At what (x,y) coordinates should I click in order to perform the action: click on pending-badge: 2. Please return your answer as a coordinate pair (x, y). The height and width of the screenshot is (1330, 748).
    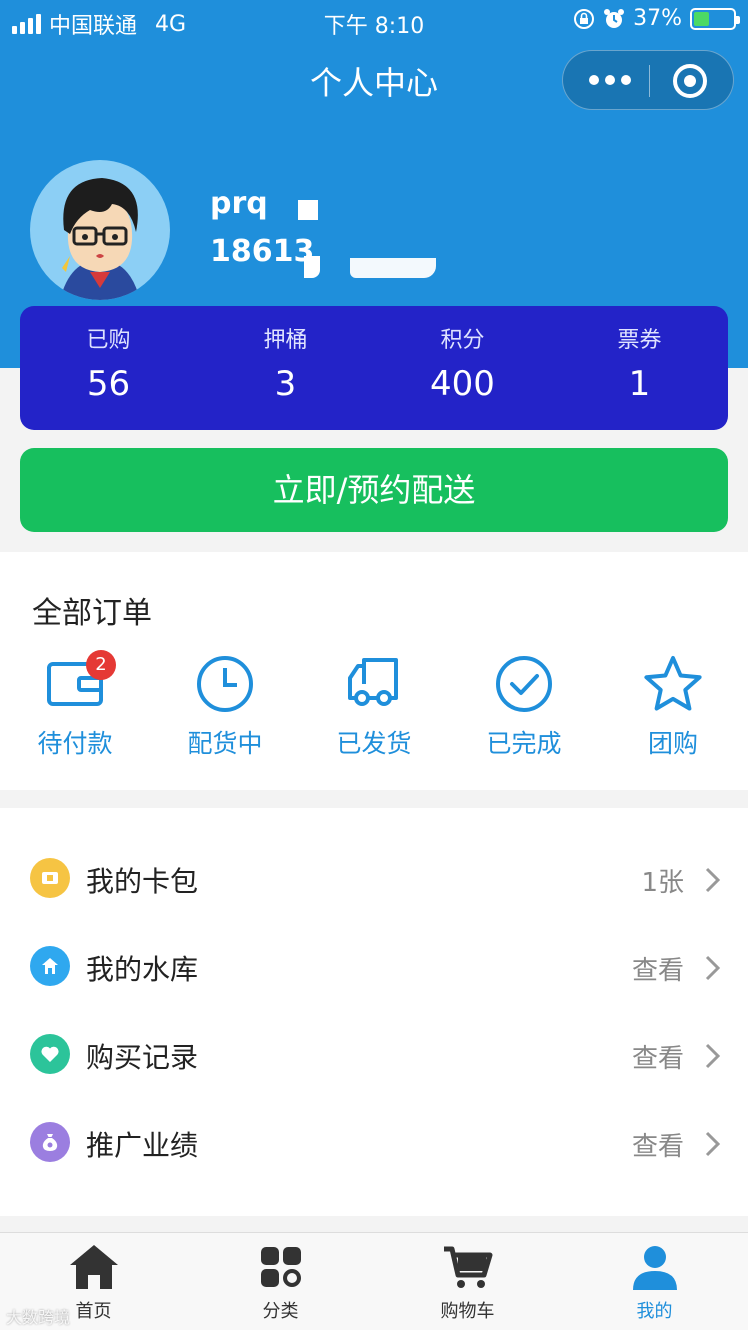
    Looking at the image, I should click on (101, 665).